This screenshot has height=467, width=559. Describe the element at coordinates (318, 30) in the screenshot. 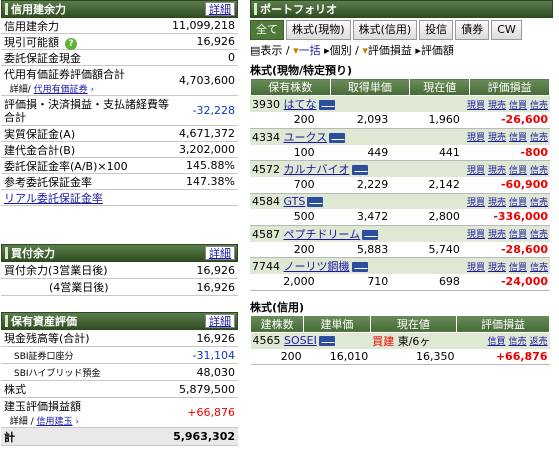

I see `tab-spot: 株式(現物)` at that location.